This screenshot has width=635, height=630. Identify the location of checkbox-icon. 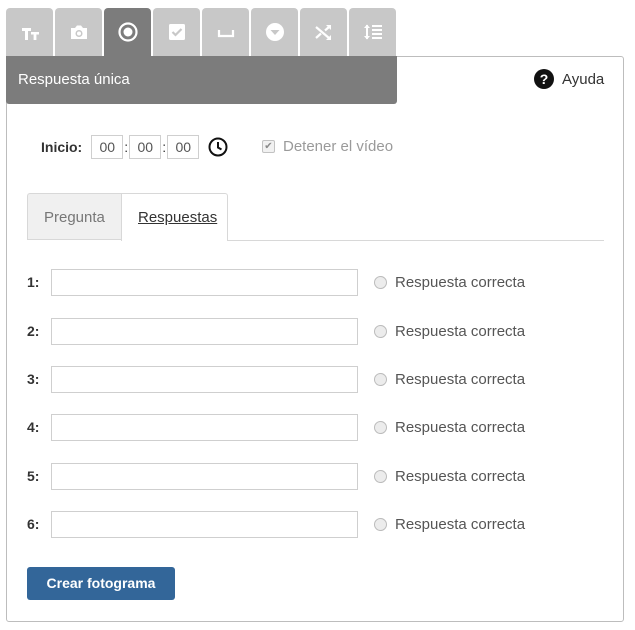
(176, 32).